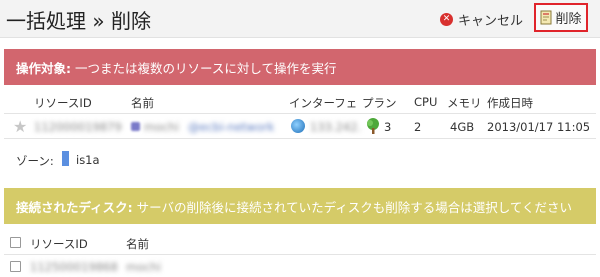  Describe the element at coordinates (137, 244) in the screenshot. I see `disk-column-header-name: 名前` at that location.